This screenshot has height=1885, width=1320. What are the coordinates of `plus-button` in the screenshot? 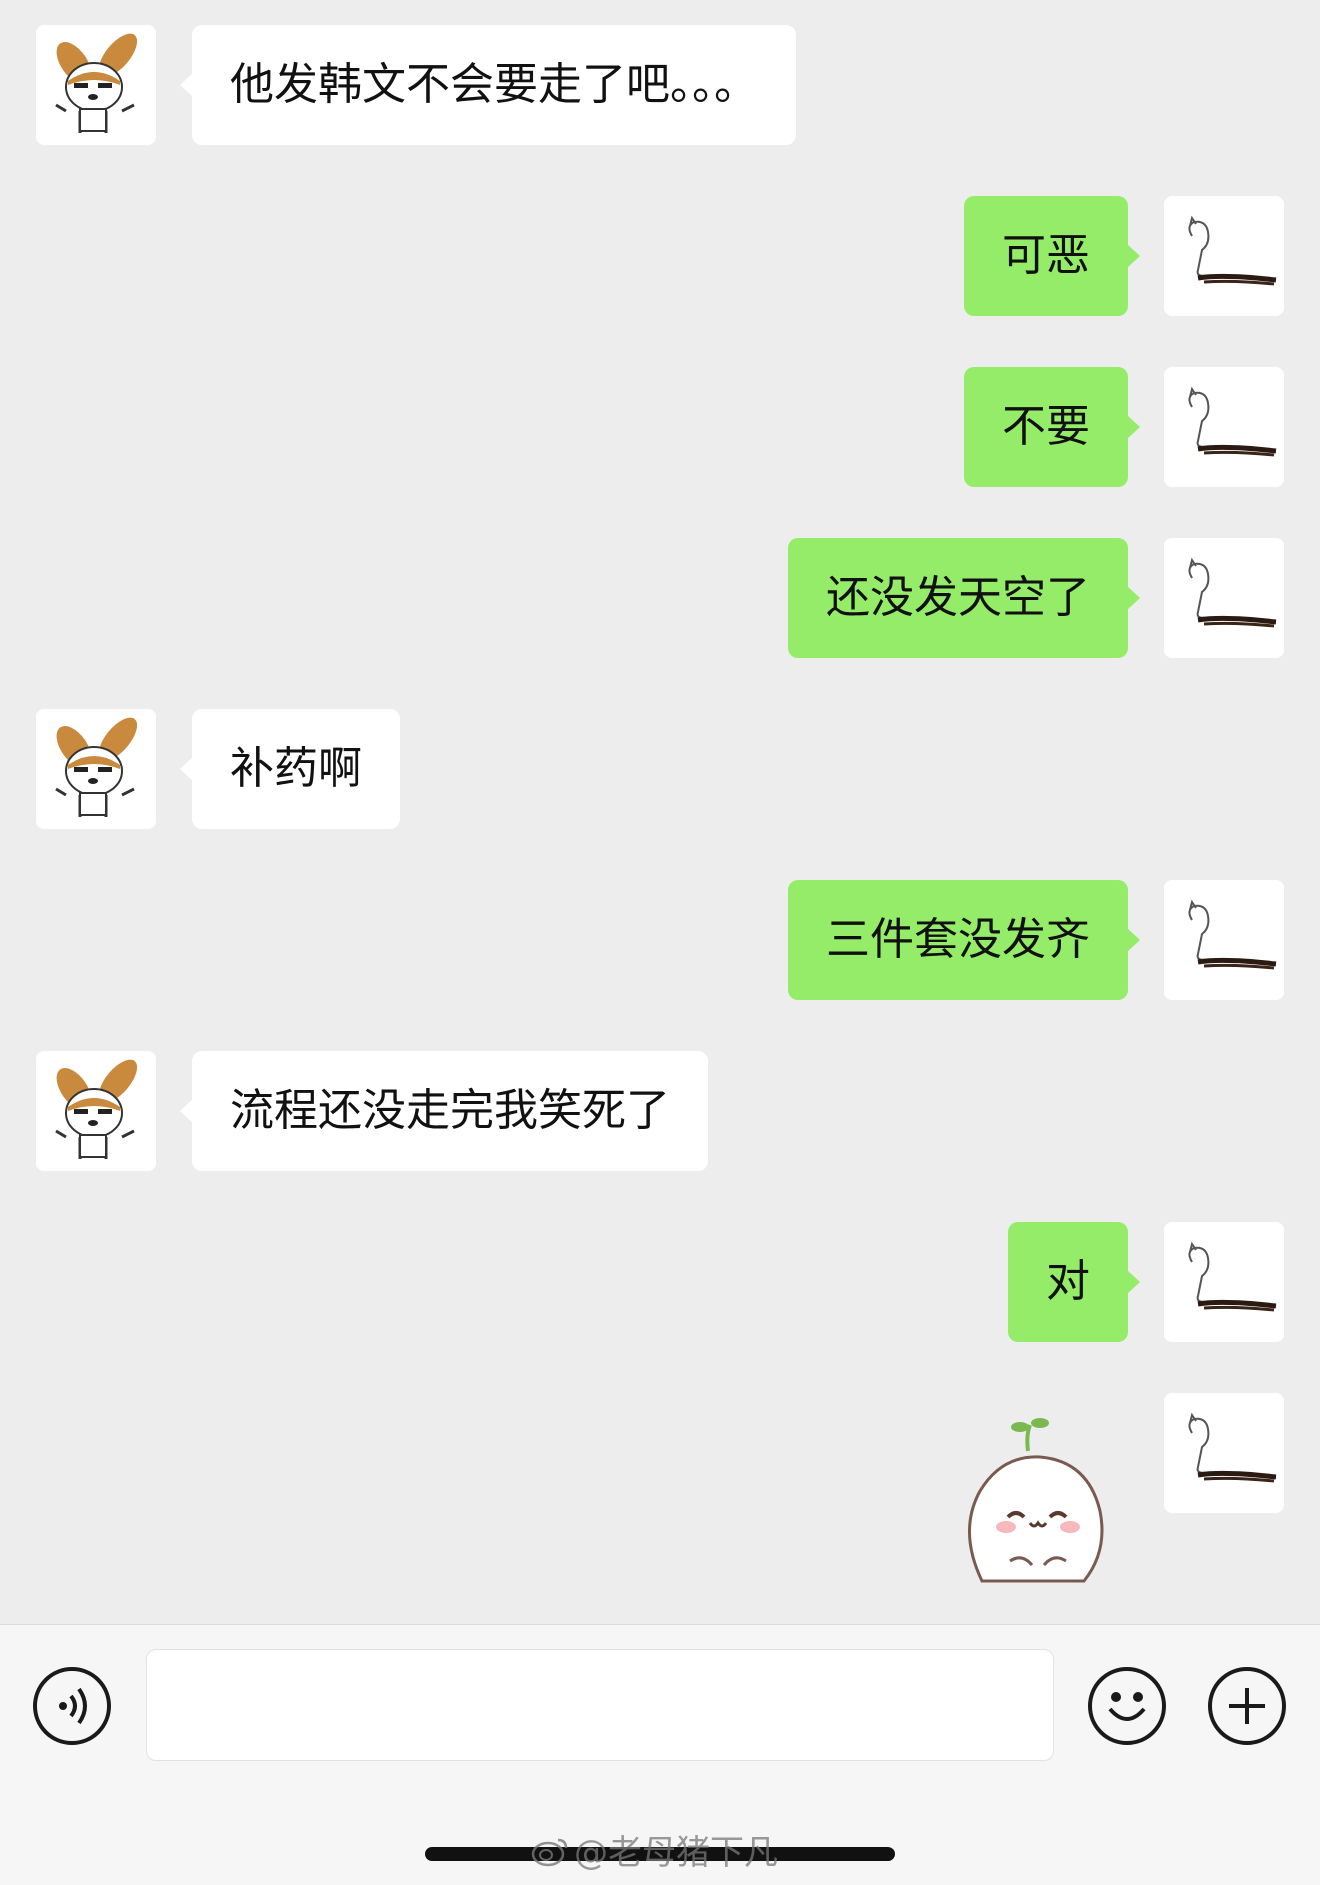 It's located at (1247, 1706).